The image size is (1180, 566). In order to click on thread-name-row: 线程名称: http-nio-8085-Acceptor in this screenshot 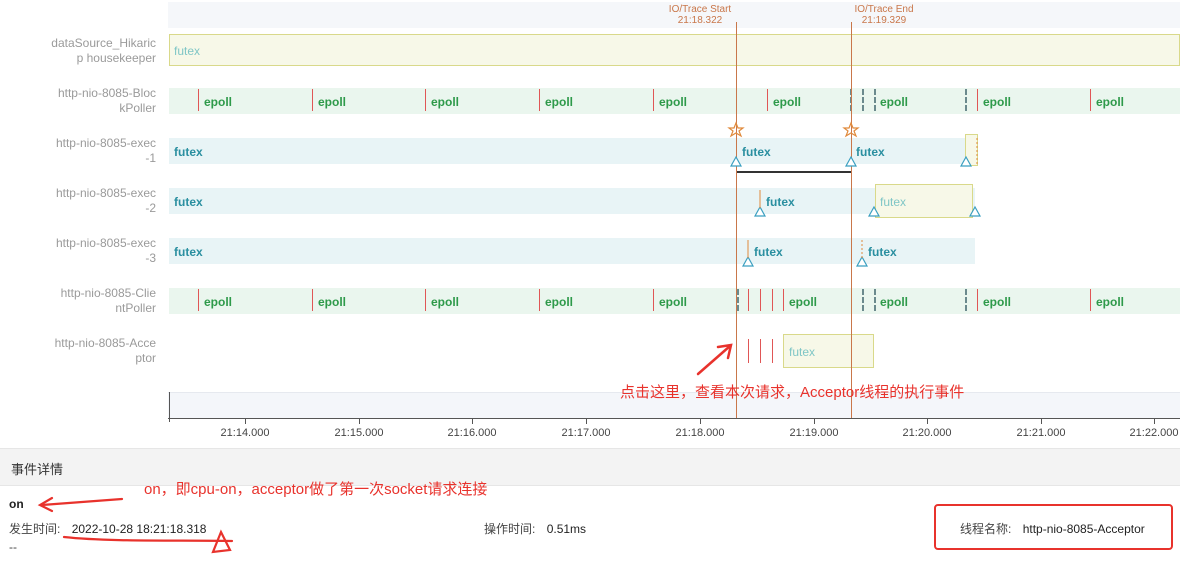, I will do `click(1052, 528)`.